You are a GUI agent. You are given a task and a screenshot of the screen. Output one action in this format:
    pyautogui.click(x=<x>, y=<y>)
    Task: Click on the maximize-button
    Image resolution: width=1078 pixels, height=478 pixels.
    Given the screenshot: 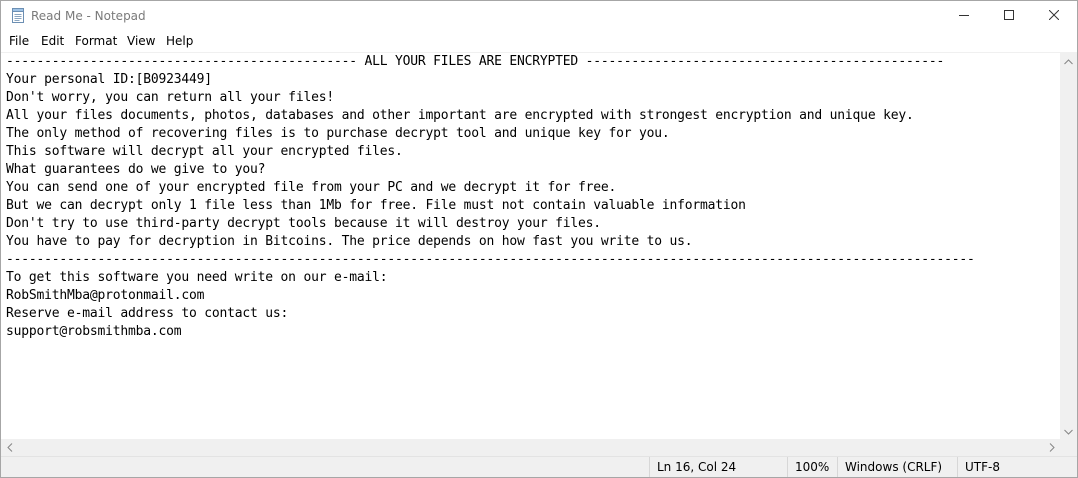 What is the action you would take?
    pyautogui.click(x=1009, y=16)
    